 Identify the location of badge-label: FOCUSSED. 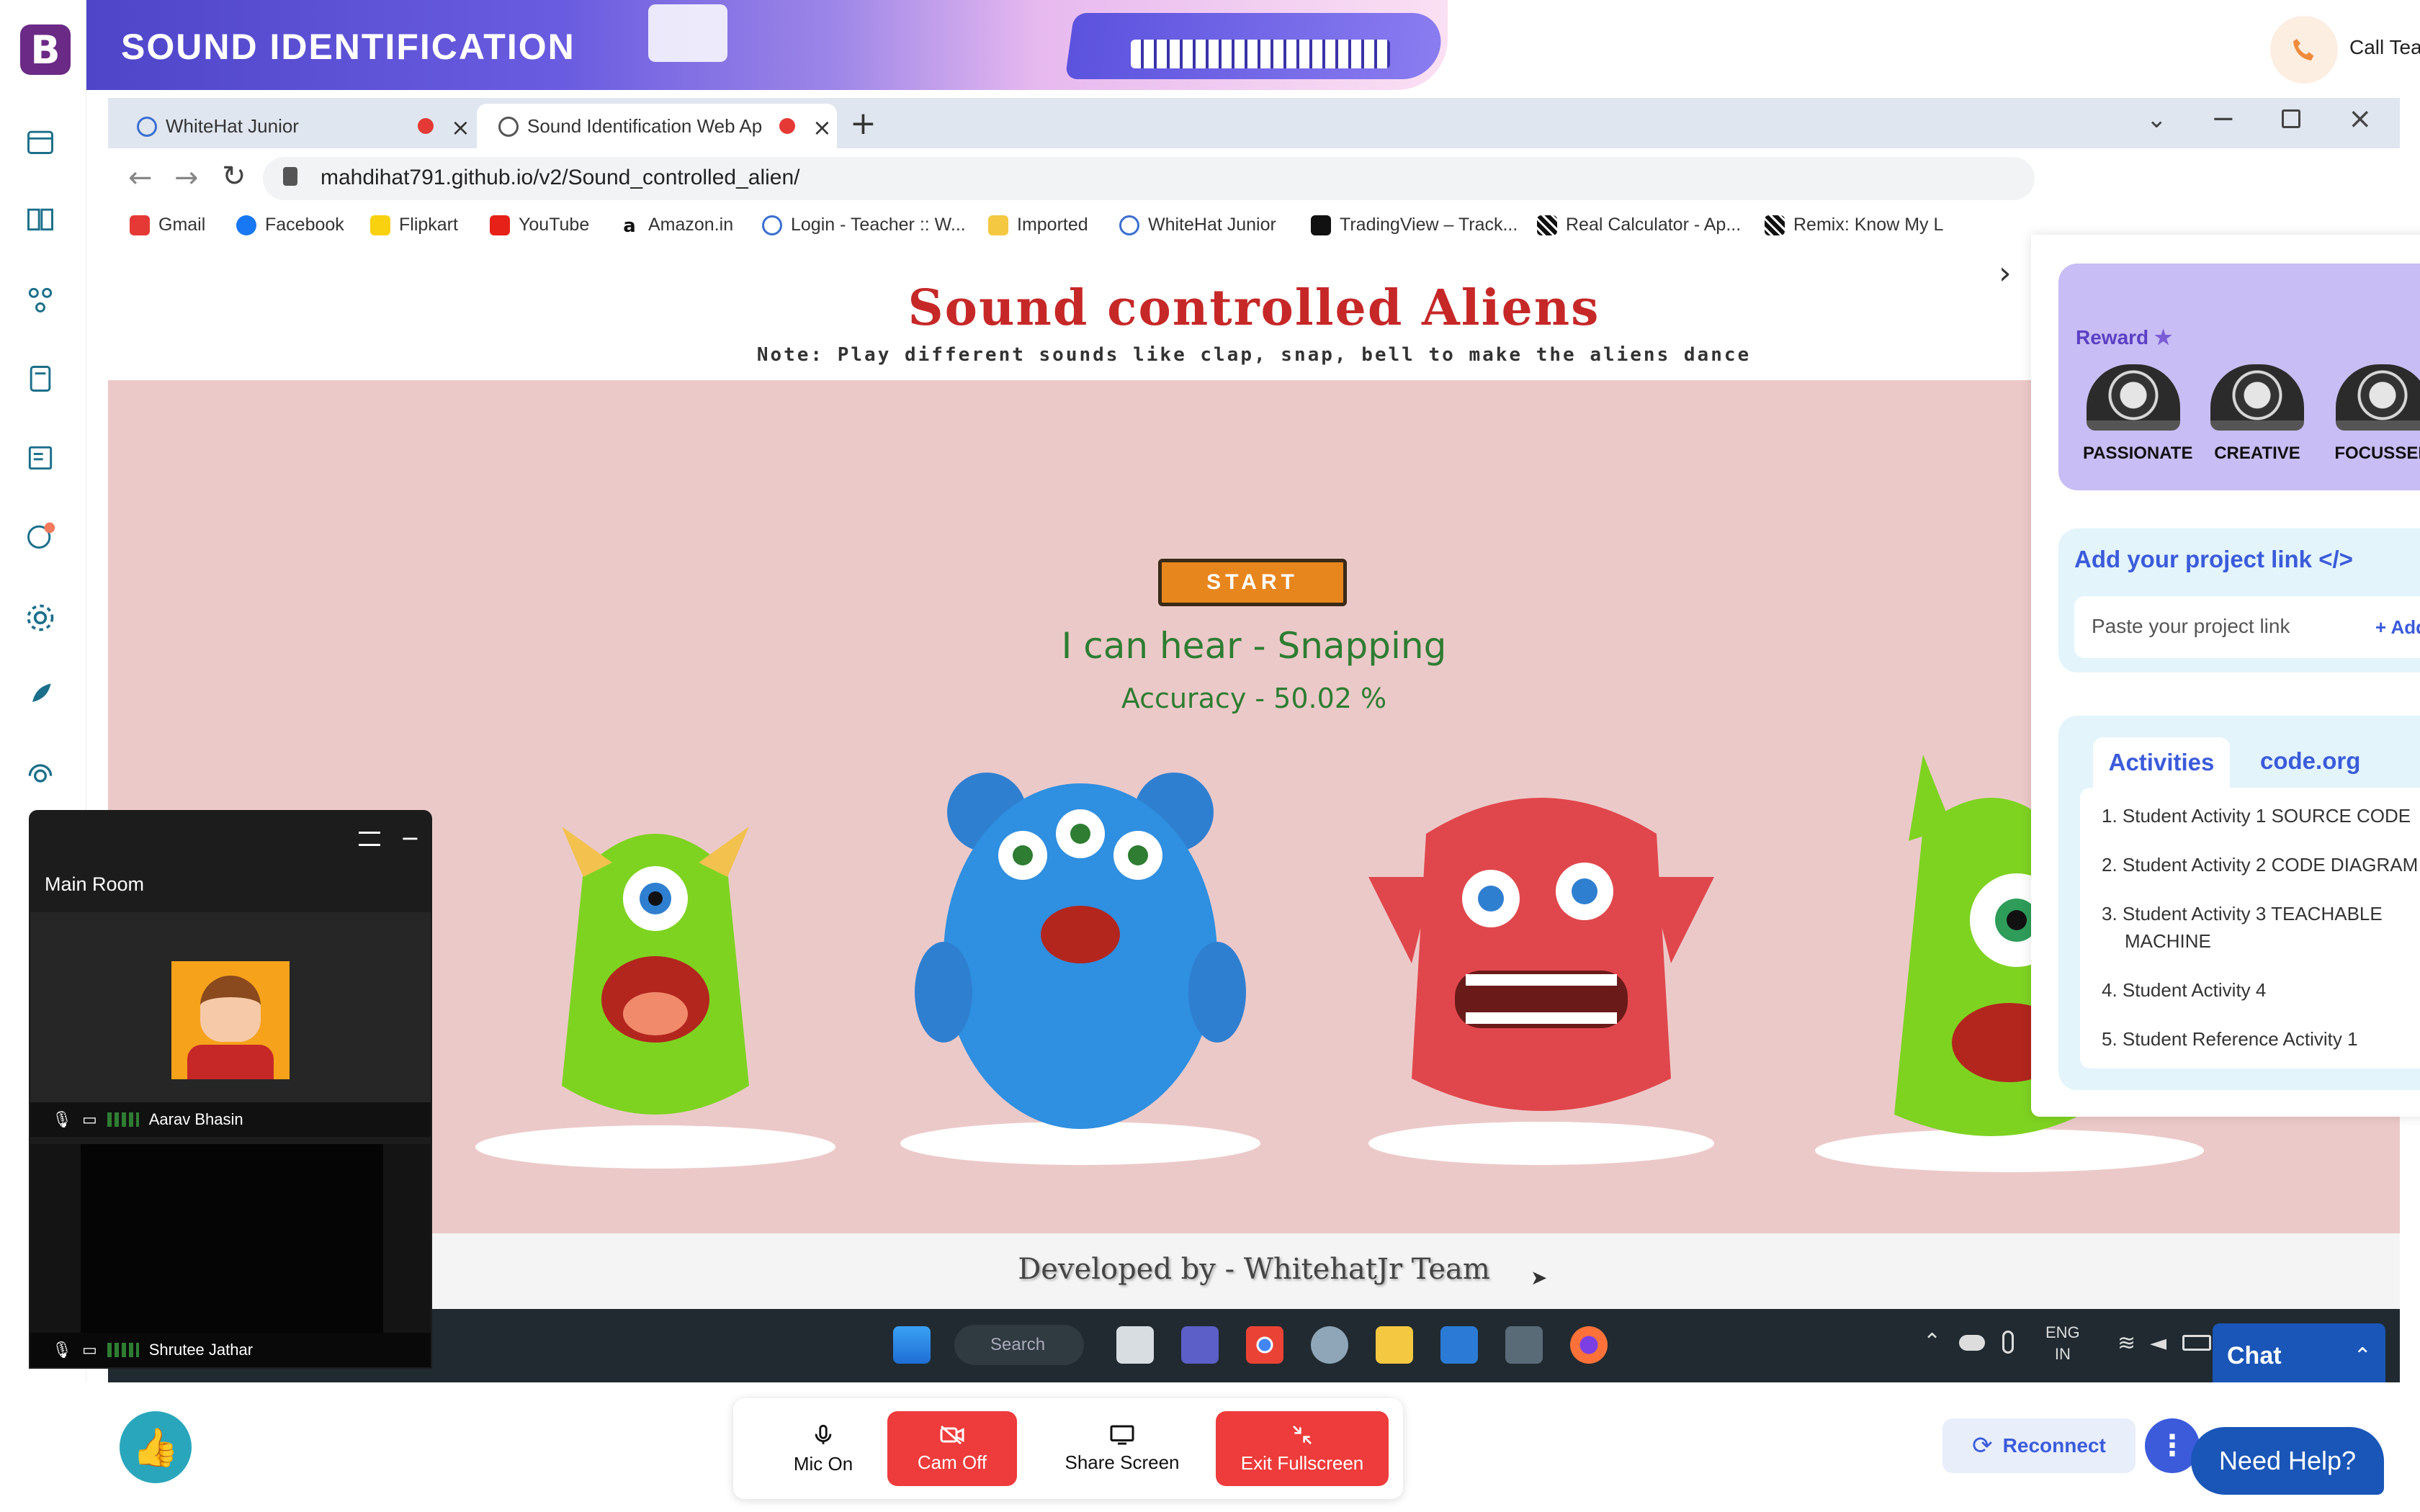
(2377, 453).